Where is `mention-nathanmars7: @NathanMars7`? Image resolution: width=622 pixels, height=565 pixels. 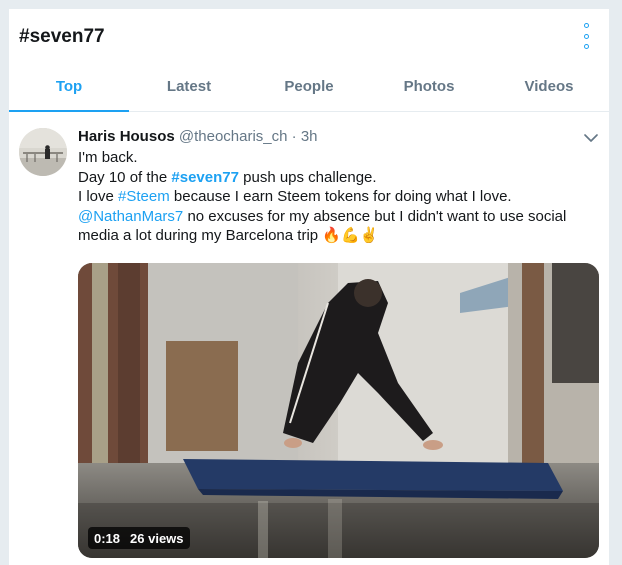 mention-nathanmars7: @NathanMars7 is located at coordinates (130, 216).